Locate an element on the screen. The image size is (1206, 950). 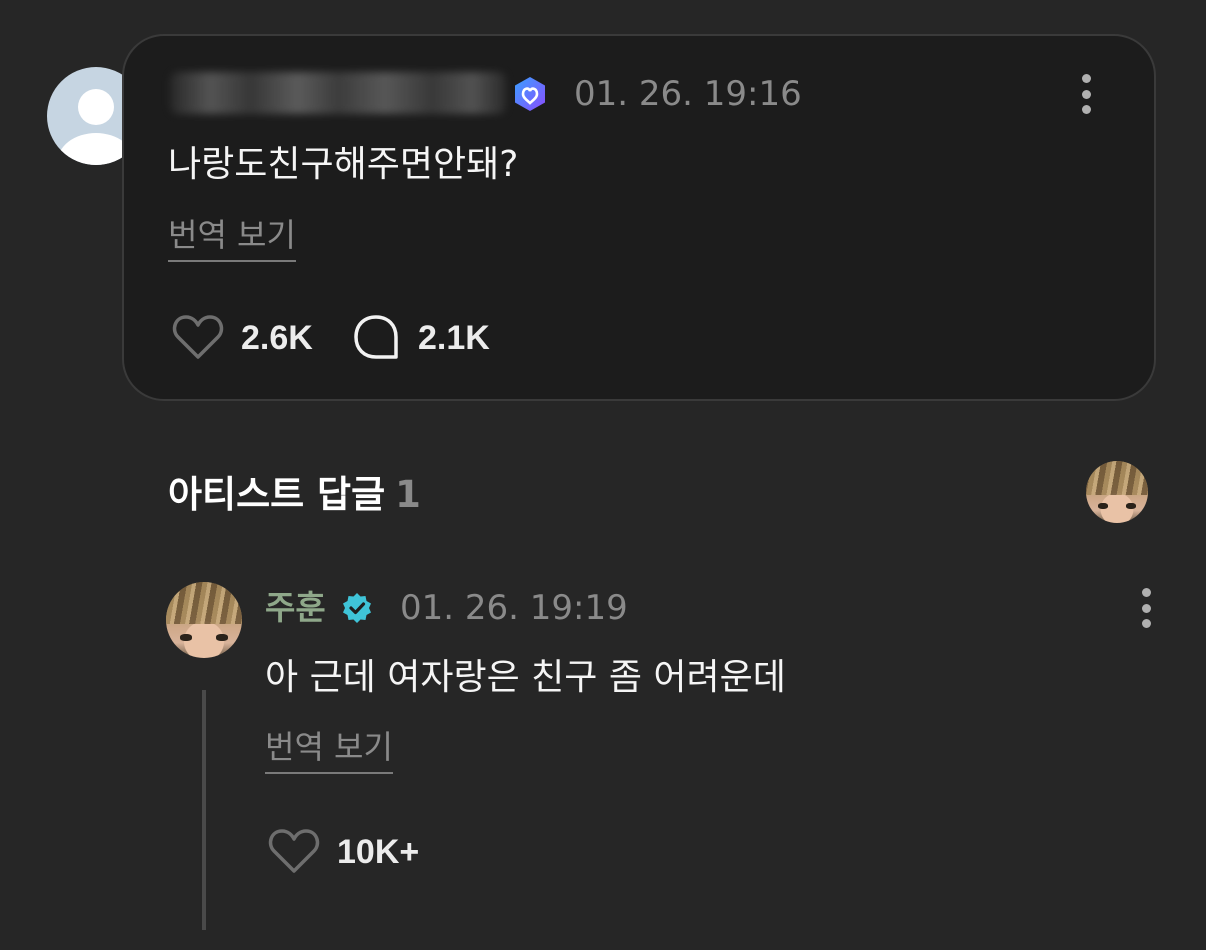
membership-badge-icon is located at coordinates (530, 94).